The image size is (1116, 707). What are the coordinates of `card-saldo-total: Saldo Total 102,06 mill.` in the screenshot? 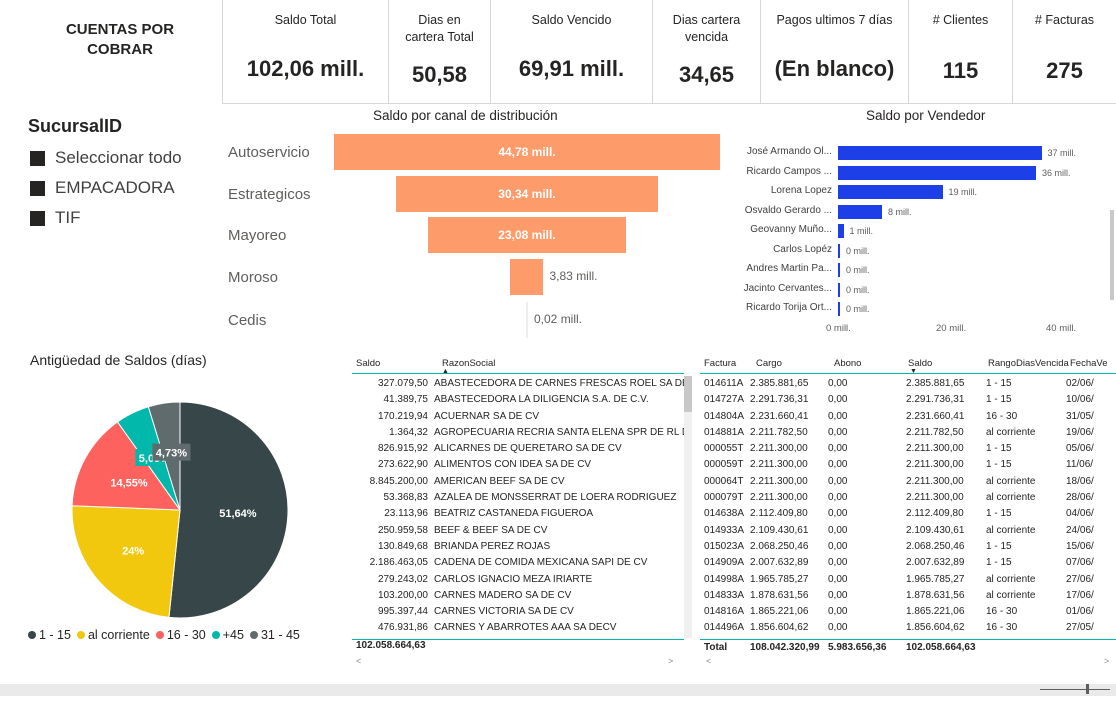 It's located at (305, 52).